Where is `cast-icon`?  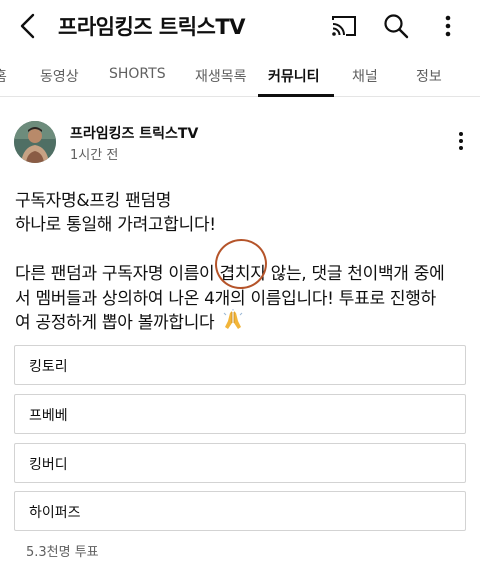 cast-icon is located at coordinates (344, 26).